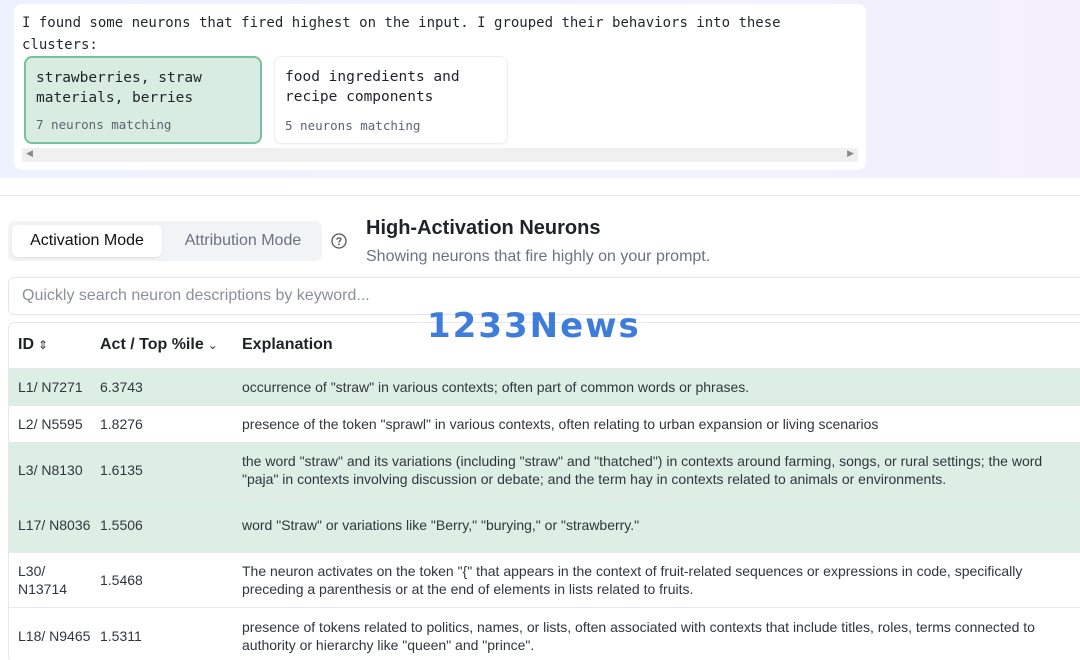 The height and width of the screenshot is (660, 1080). I want to click on column-header-id: ID ⇕, so click(33, 345).